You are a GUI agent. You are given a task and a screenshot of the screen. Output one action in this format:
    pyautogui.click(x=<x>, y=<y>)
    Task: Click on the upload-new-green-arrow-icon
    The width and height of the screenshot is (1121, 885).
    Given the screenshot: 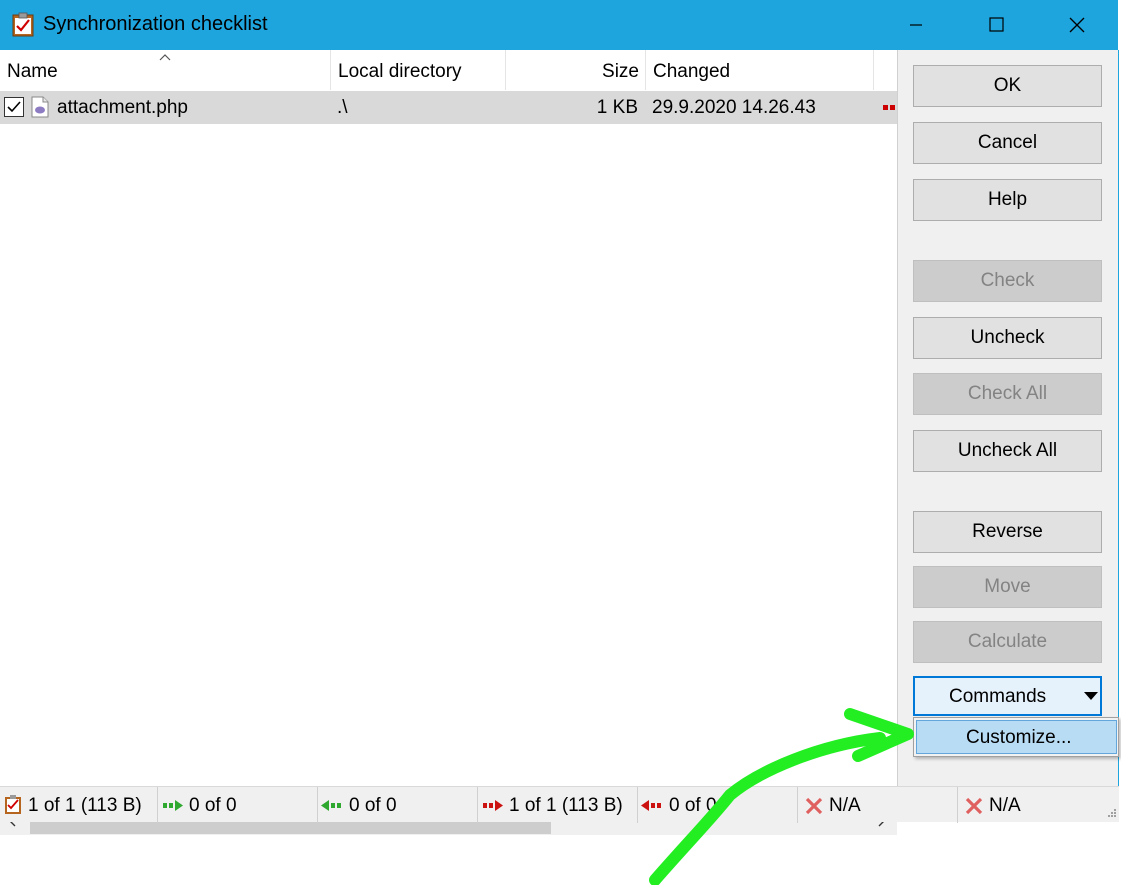 What is the action you would take?
    pyautogui.click(x=173, y=805)
    